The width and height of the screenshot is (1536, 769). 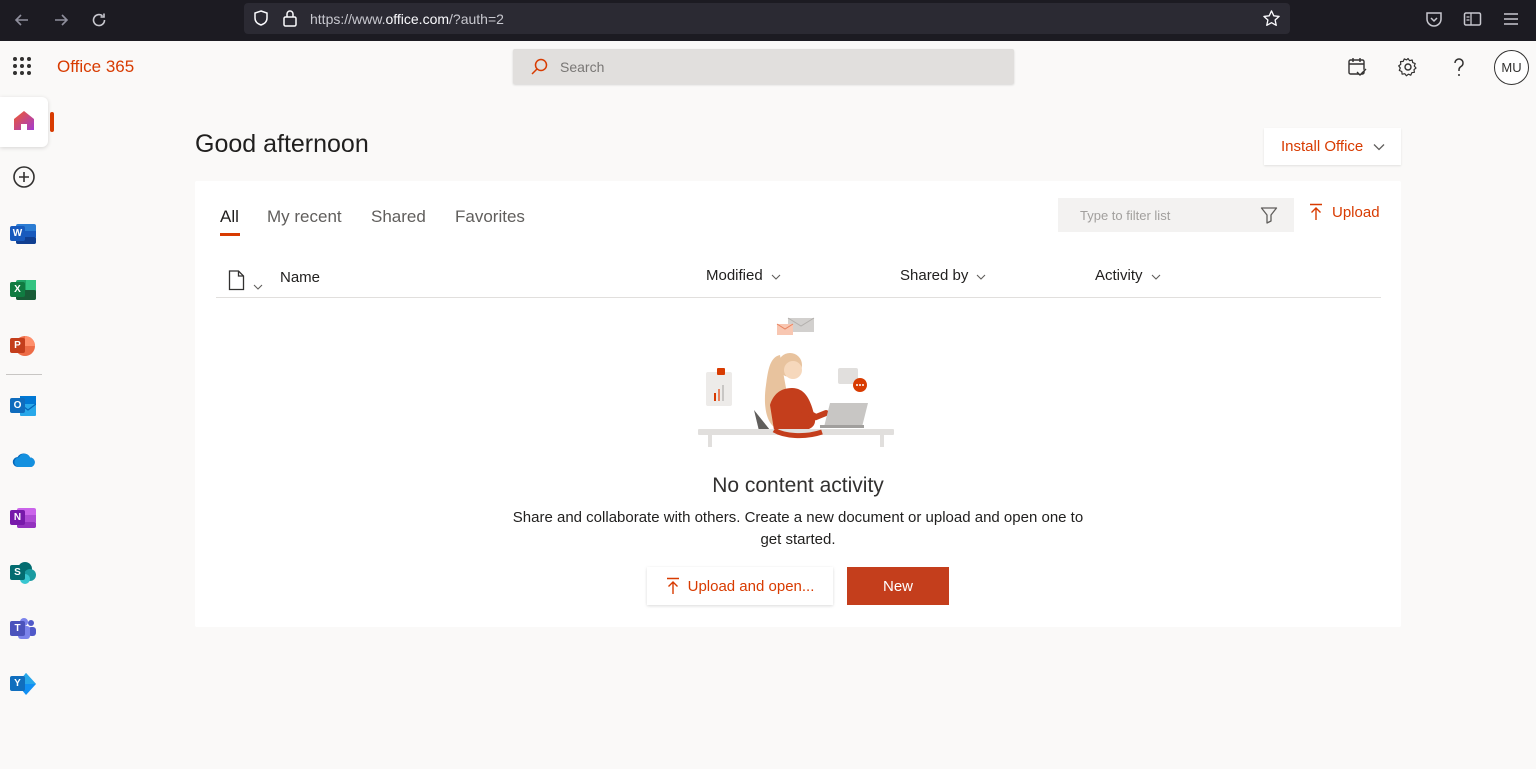 I want to click on active-indicator, so click(x=52, y=122).